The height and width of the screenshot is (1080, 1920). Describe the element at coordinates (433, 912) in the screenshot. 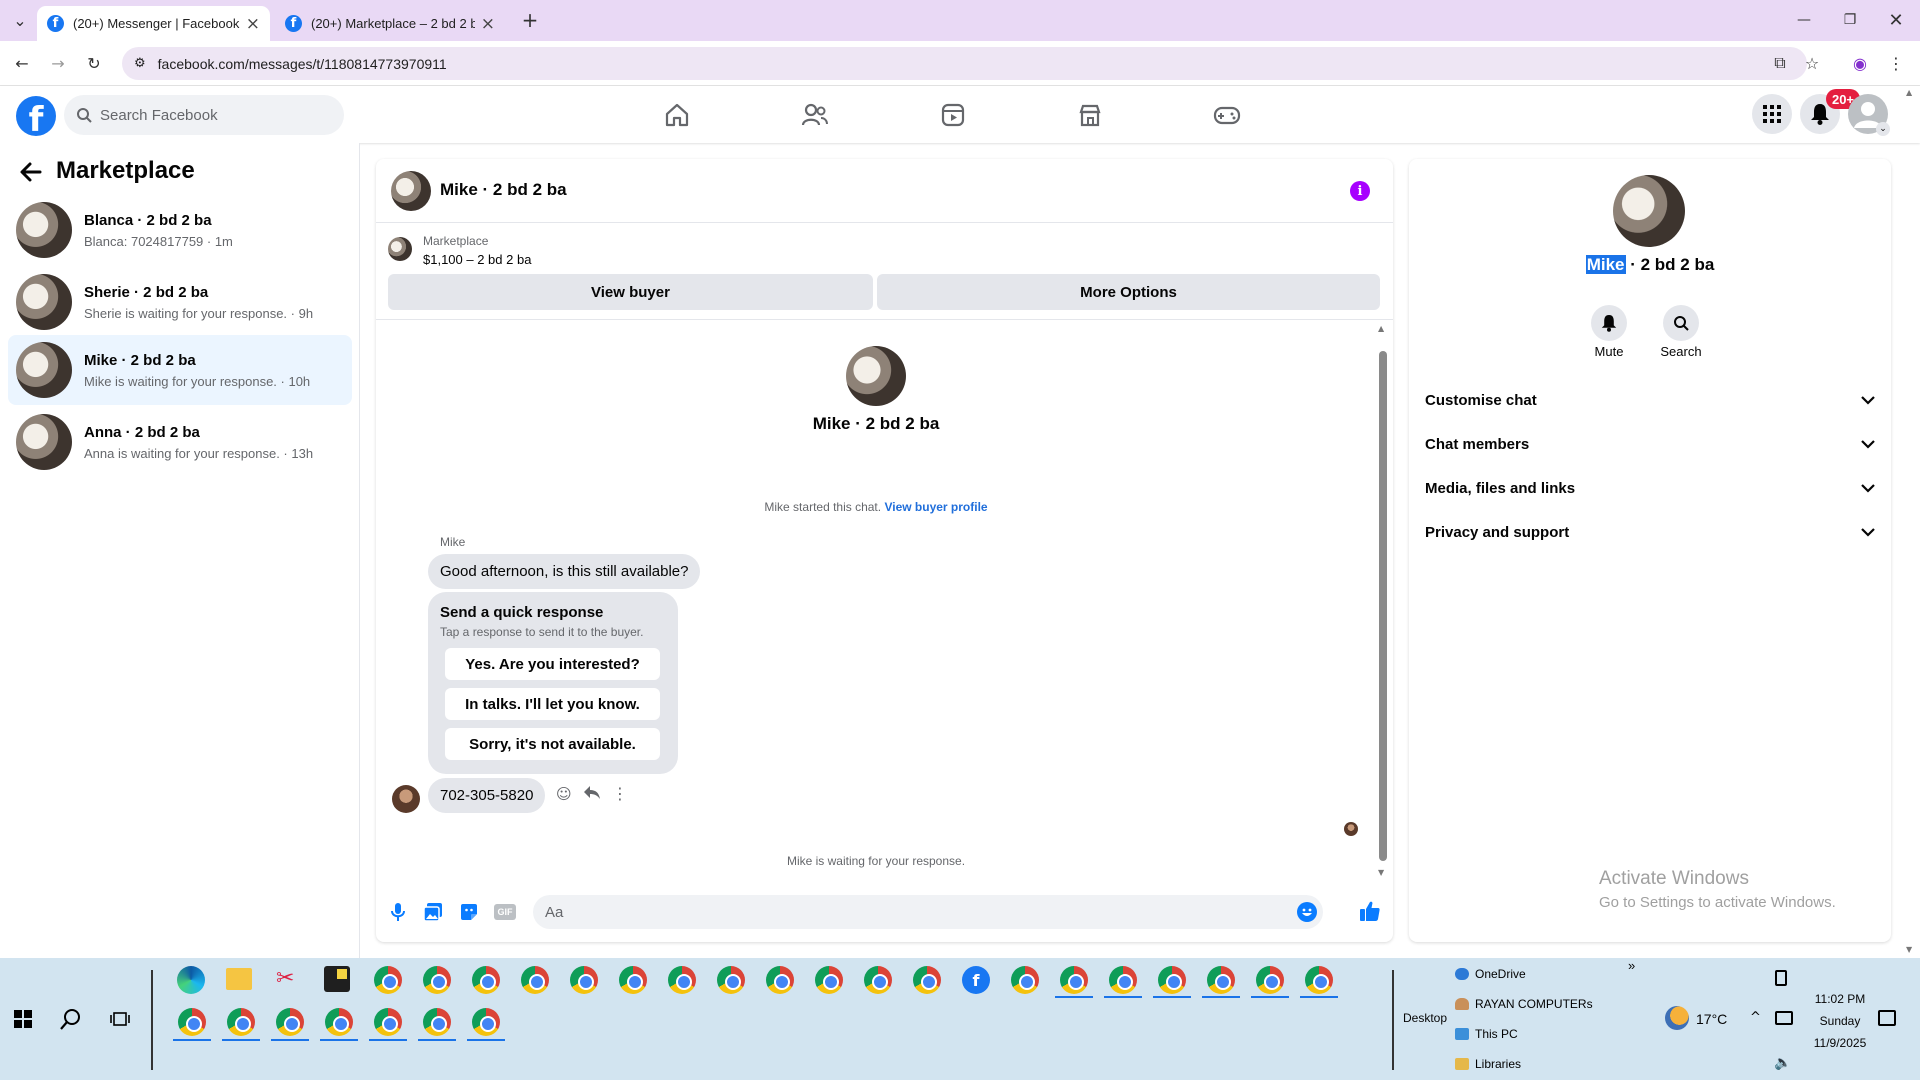

I see `photo-icon` at that location.